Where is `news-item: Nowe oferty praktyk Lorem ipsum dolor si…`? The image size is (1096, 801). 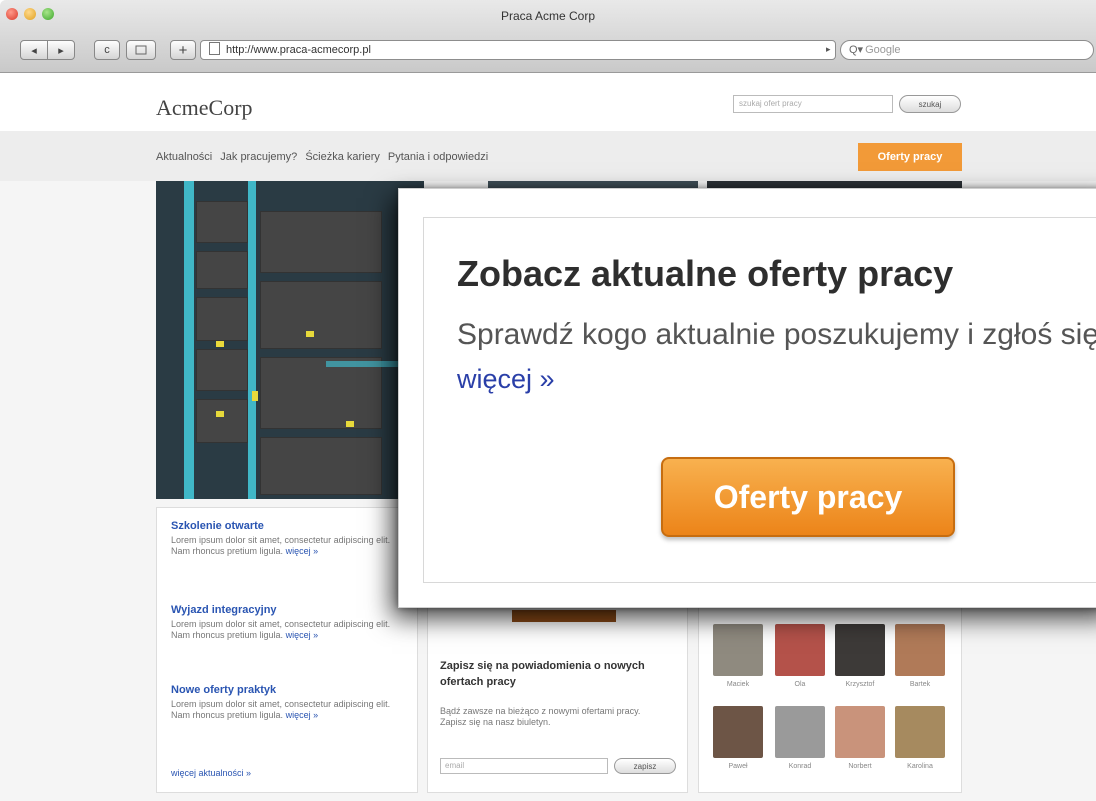
news-item: Nowe oferty praktyk Lorem ipsum dolor si… is located at coordinates (289, 702).